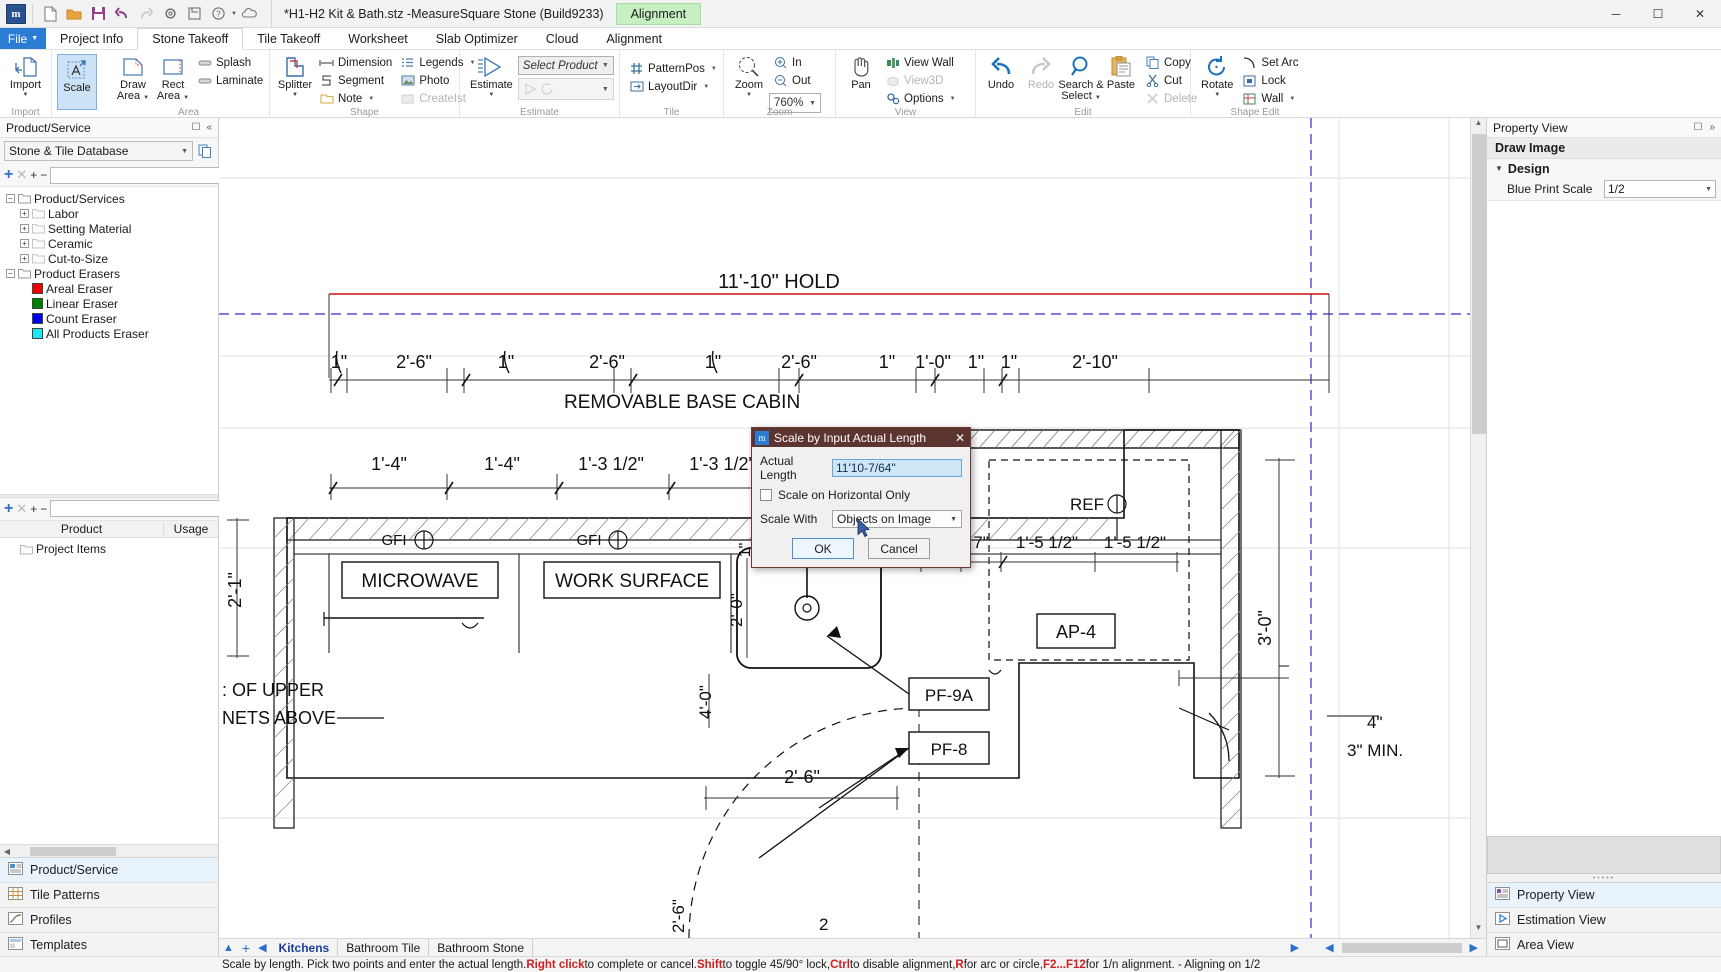 The image size is (1721, 972). What do you see at coordinates (109, 318) in the screenshot?
I see `tree-item-count-eraser: Count Eraser` at bounding box center [109, 318].